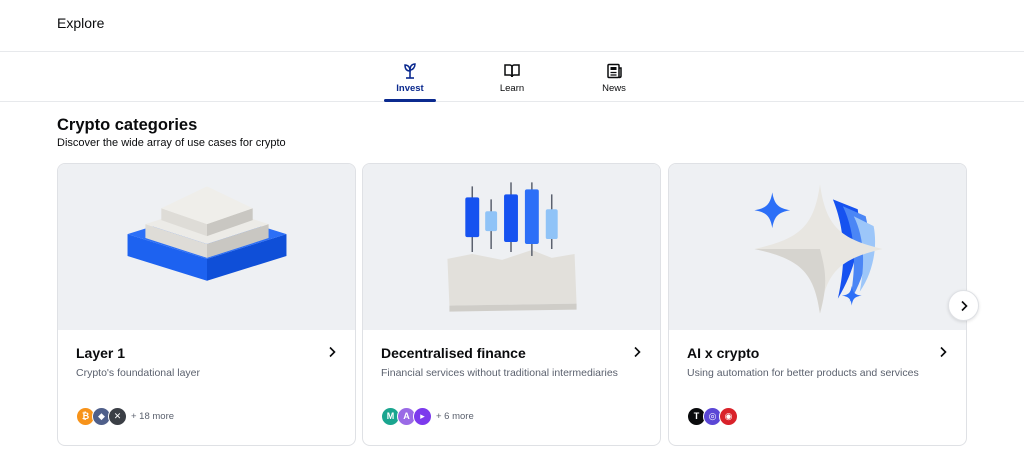  What do you see at coordinates (101, 353) in the screenshot?
I see `card-title: Layer 1` at bounding box center [101, 353].